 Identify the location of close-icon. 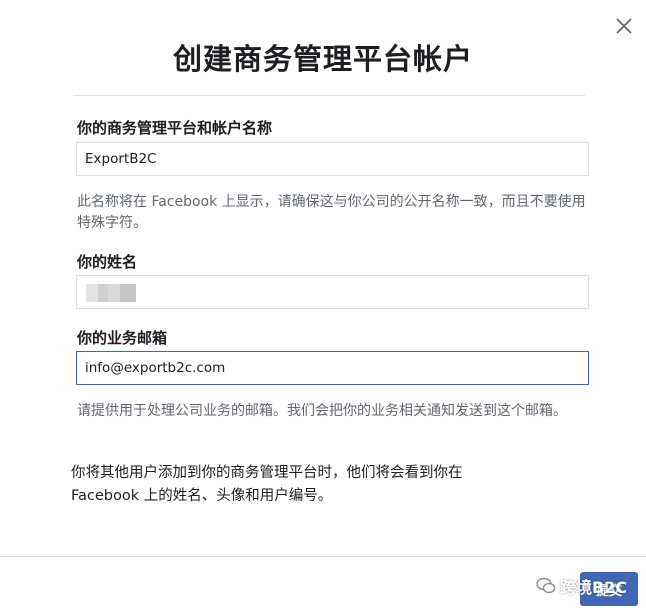
(624, 26).